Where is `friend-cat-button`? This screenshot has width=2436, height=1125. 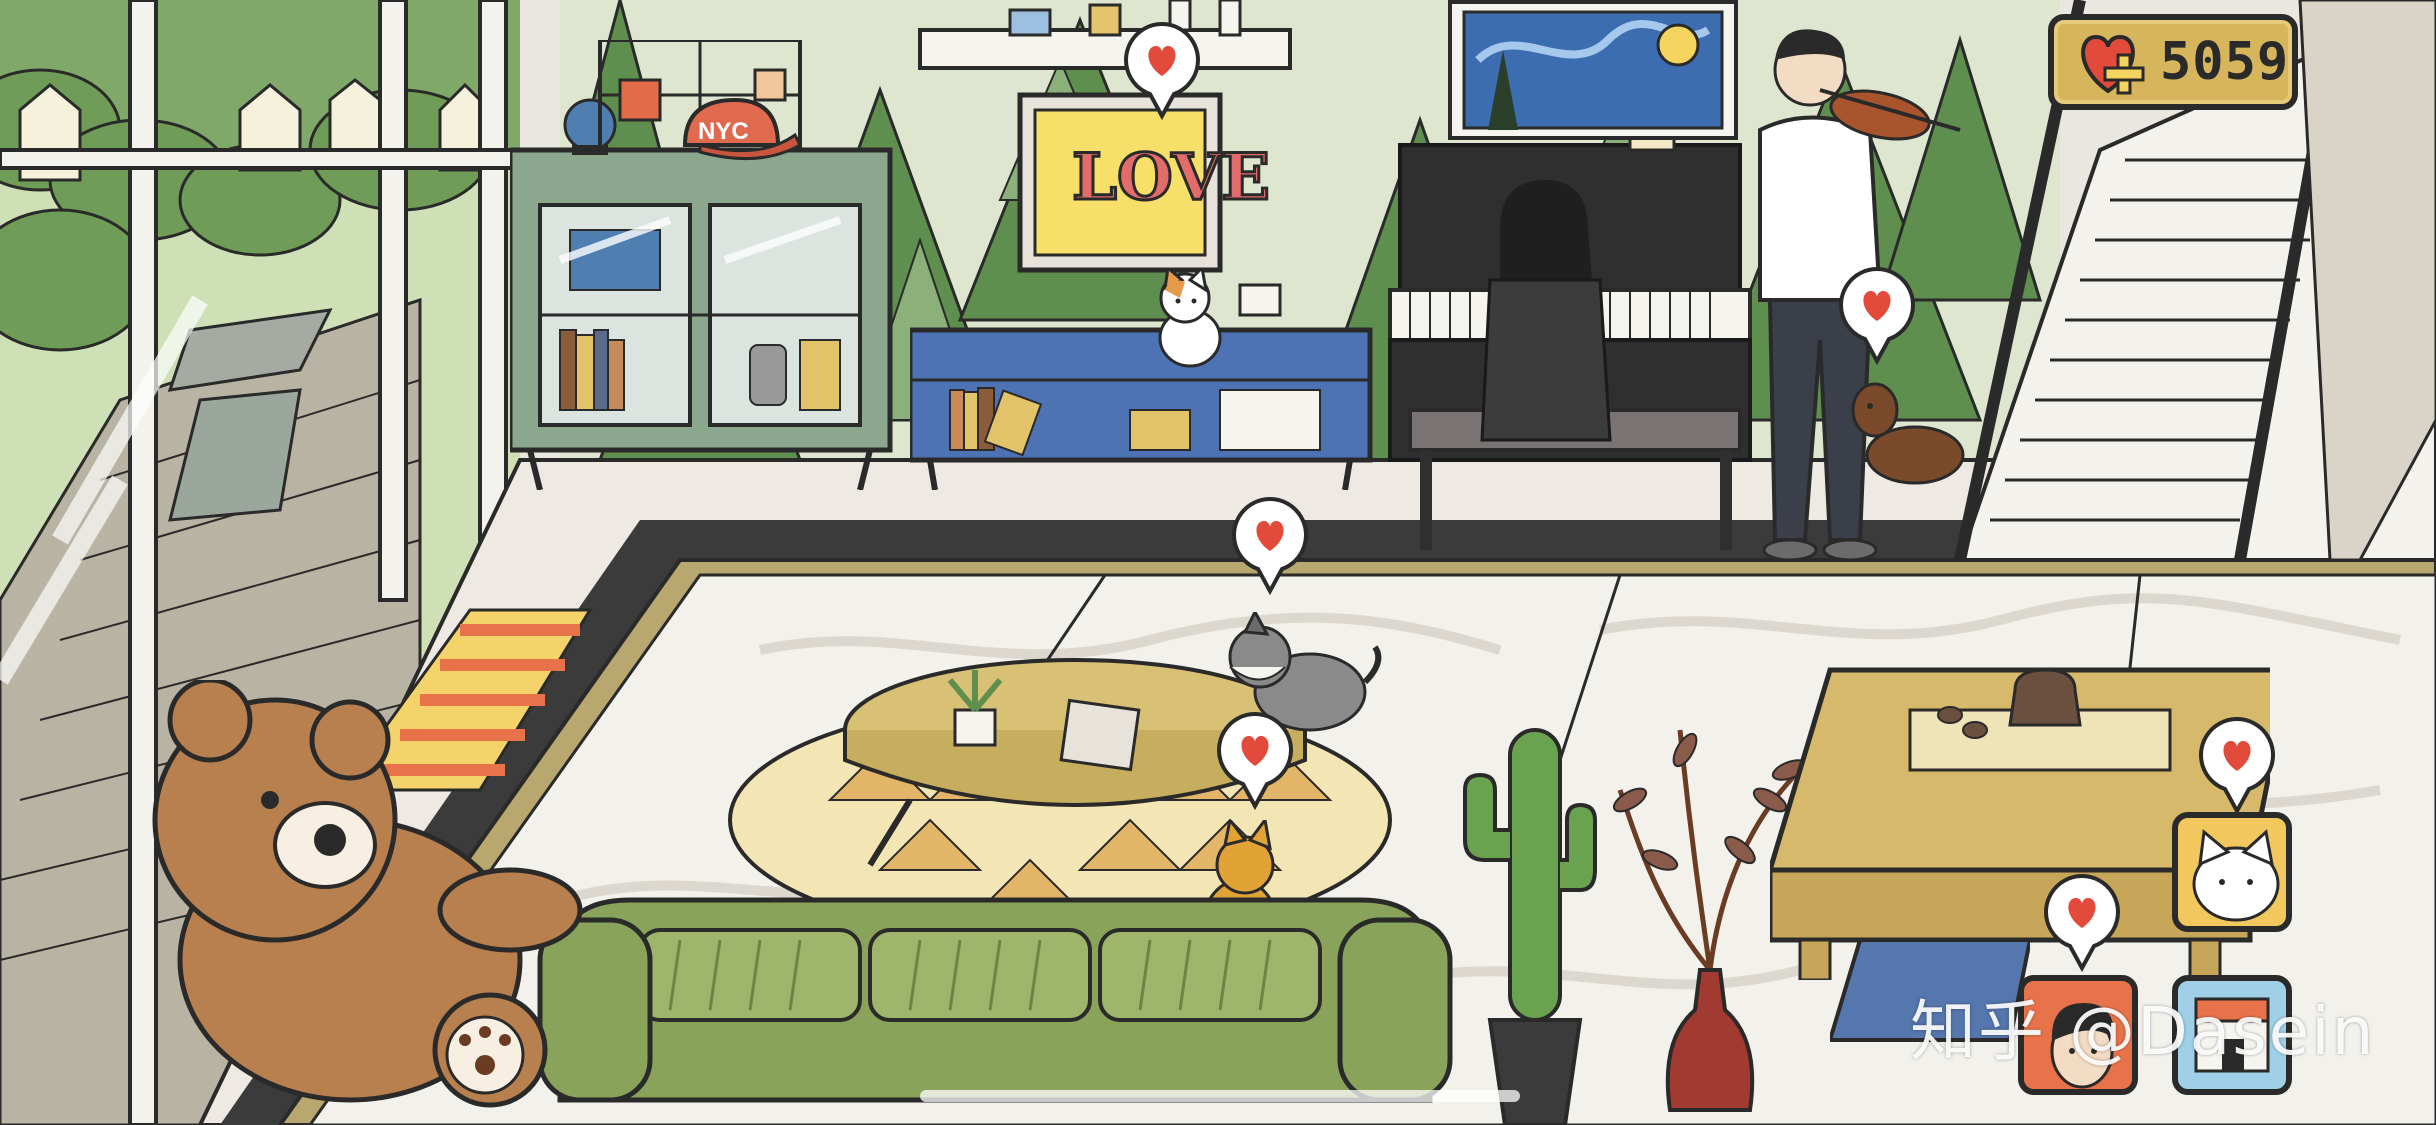 friend-cat-button is located at coordinates (2232, 872).